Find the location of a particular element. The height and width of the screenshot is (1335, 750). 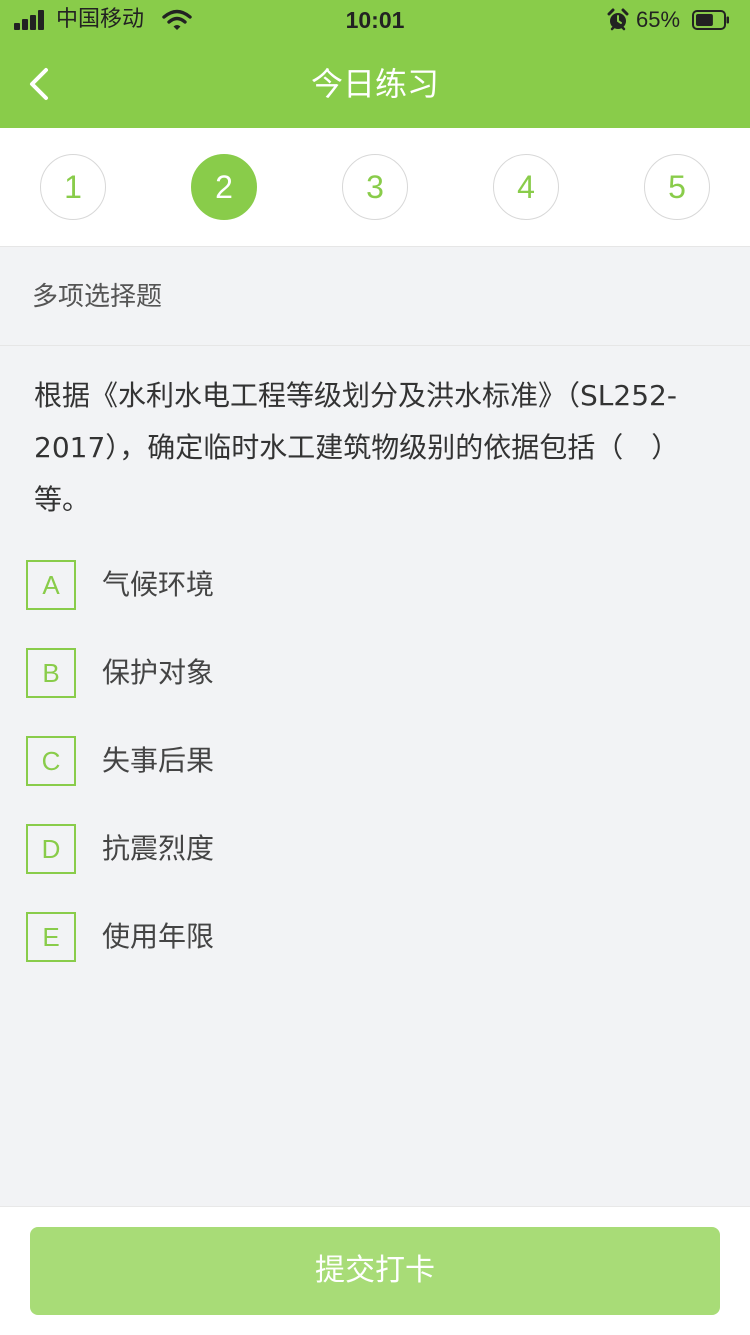

step-4: 4 is located at coordinates (526, 187).